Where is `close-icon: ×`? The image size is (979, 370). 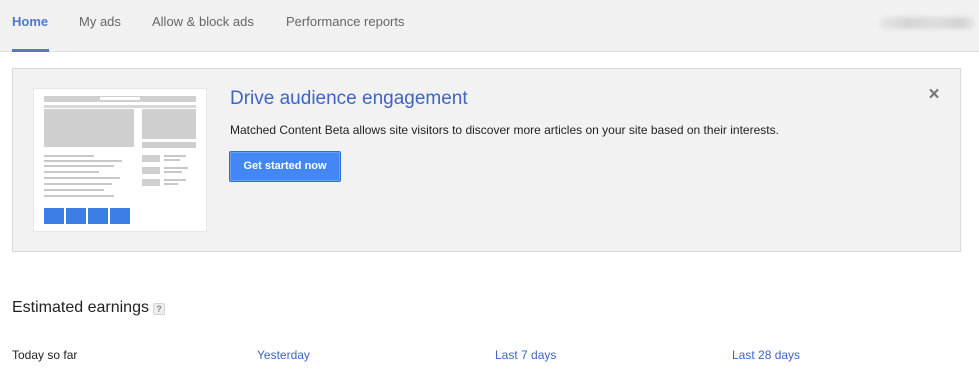 close-icon: × is located at coordinates (934, 94).